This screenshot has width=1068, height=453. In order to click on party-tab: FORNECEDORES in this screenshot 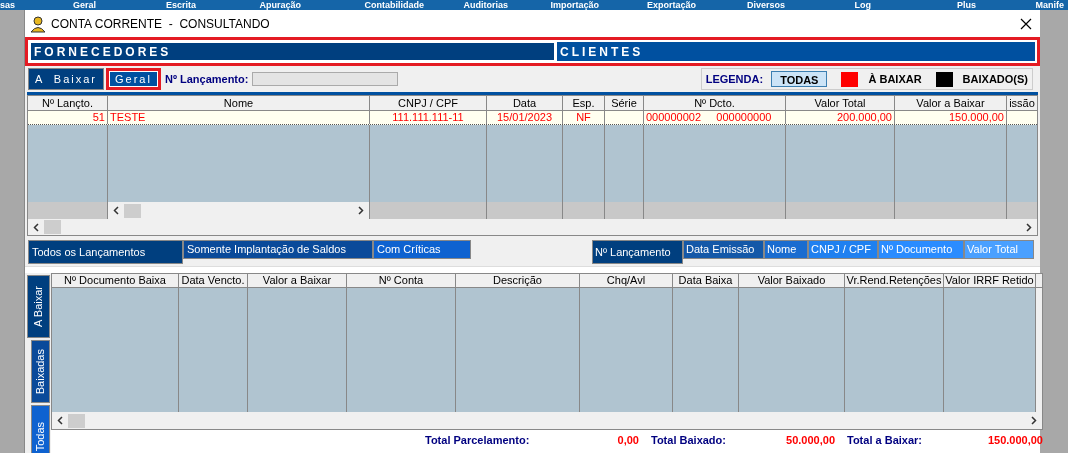, I will do `click(292, 51)`.